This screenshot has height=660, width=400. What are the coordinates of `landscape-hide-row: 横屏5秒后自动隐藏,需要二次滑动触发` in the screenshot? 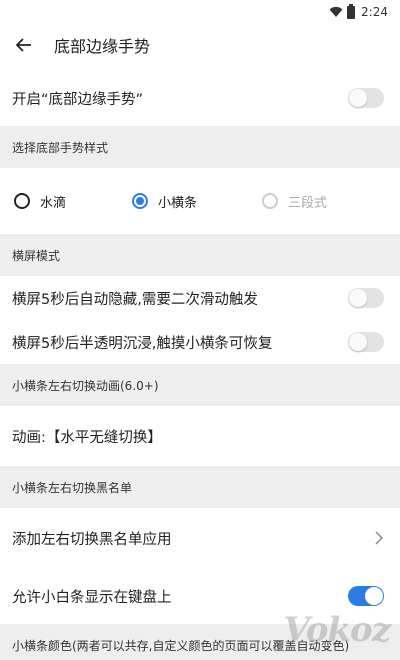 It's located at (200, 298).